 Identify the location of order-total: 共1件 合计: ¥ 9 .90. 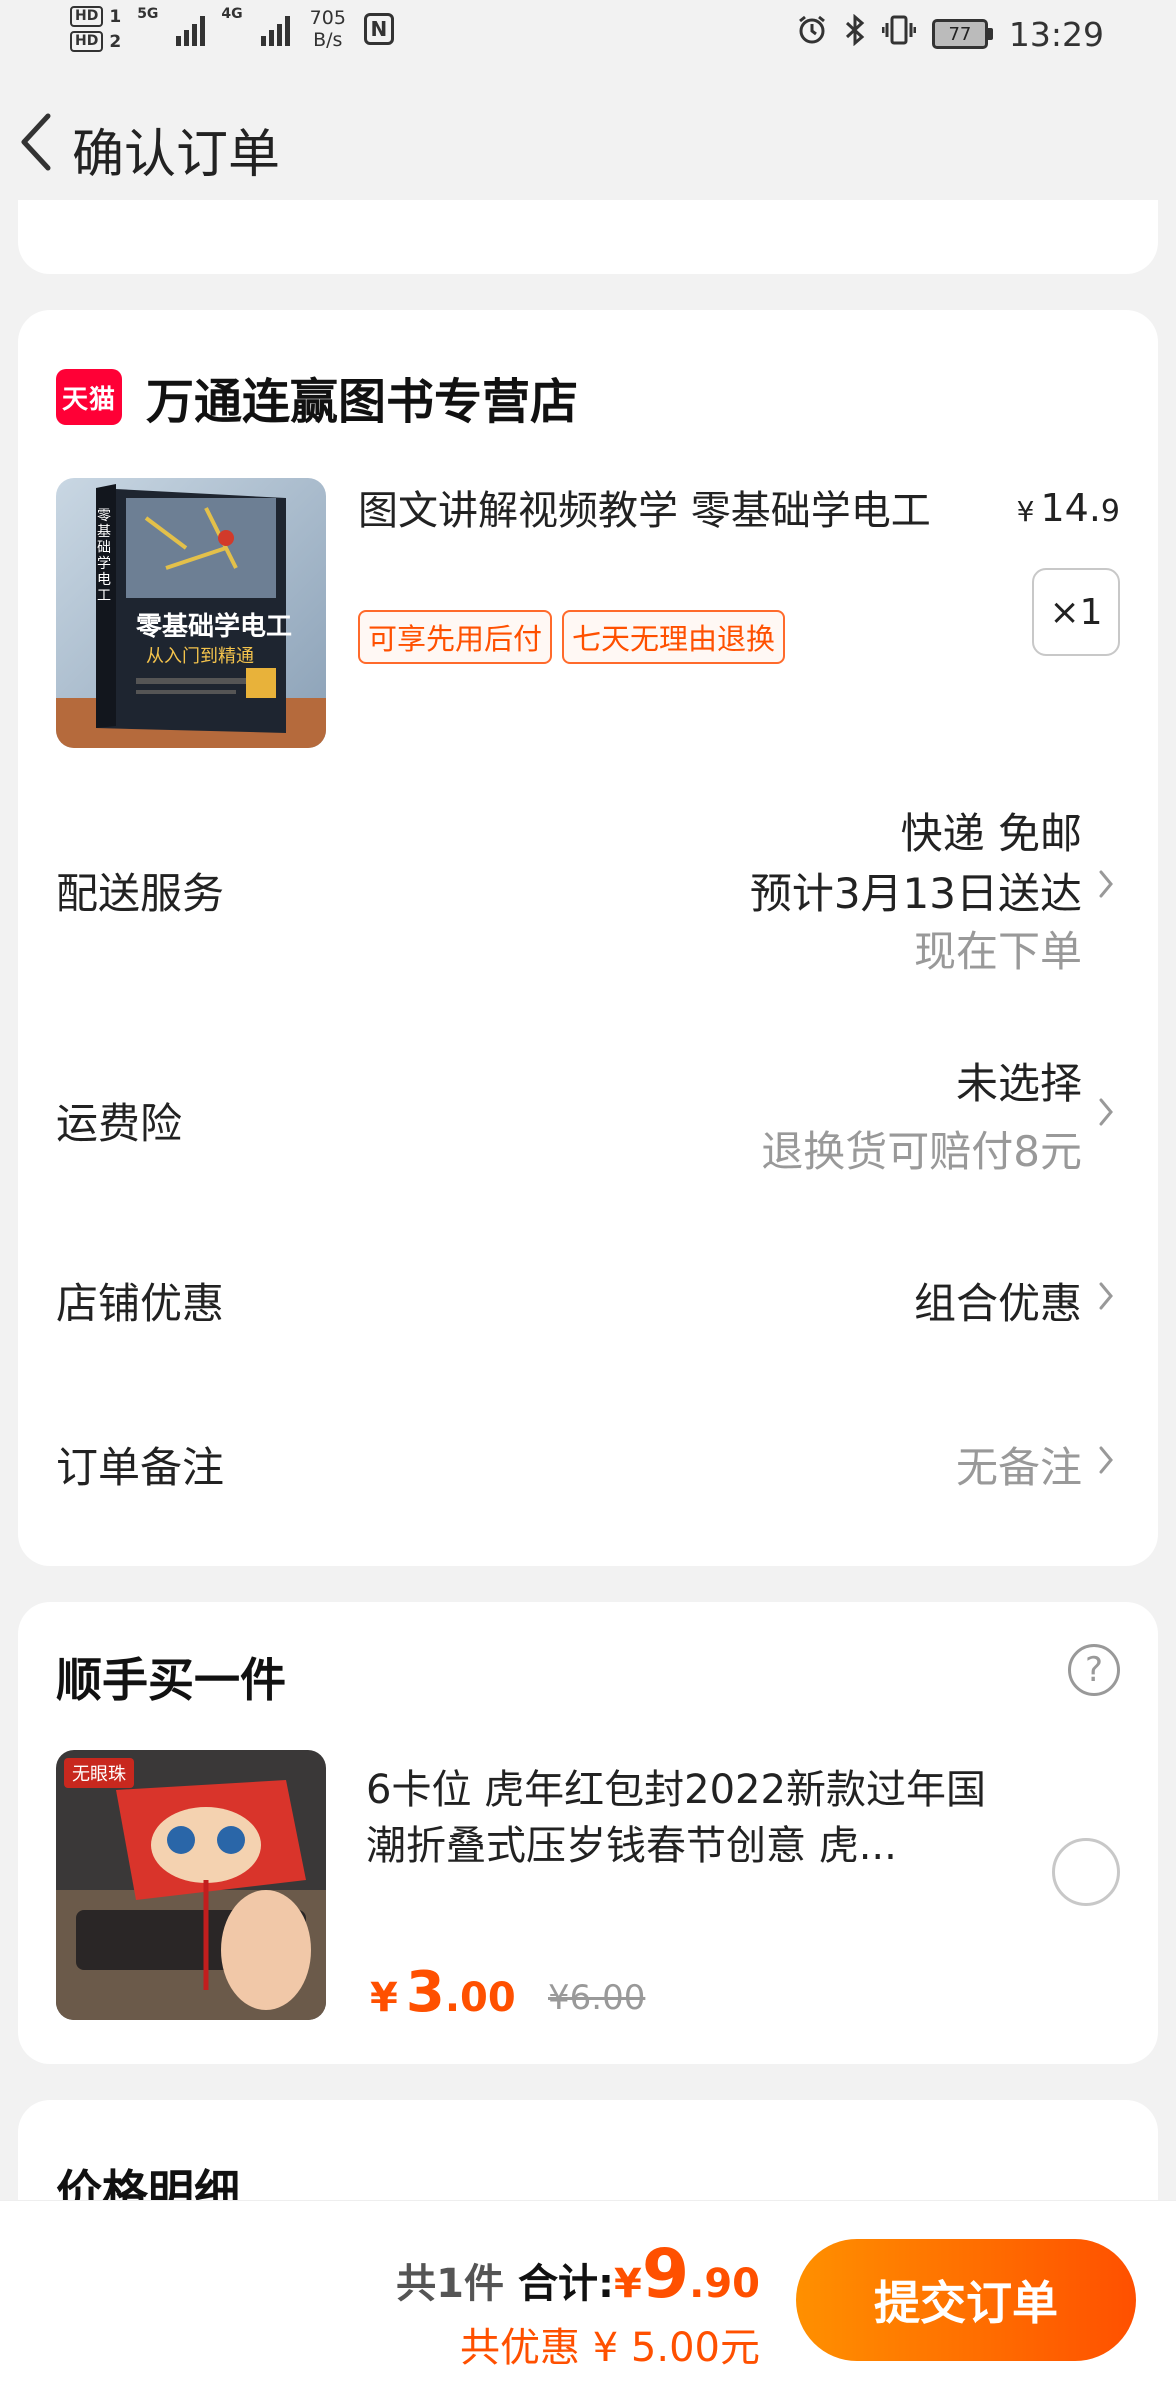
(578, 2274).